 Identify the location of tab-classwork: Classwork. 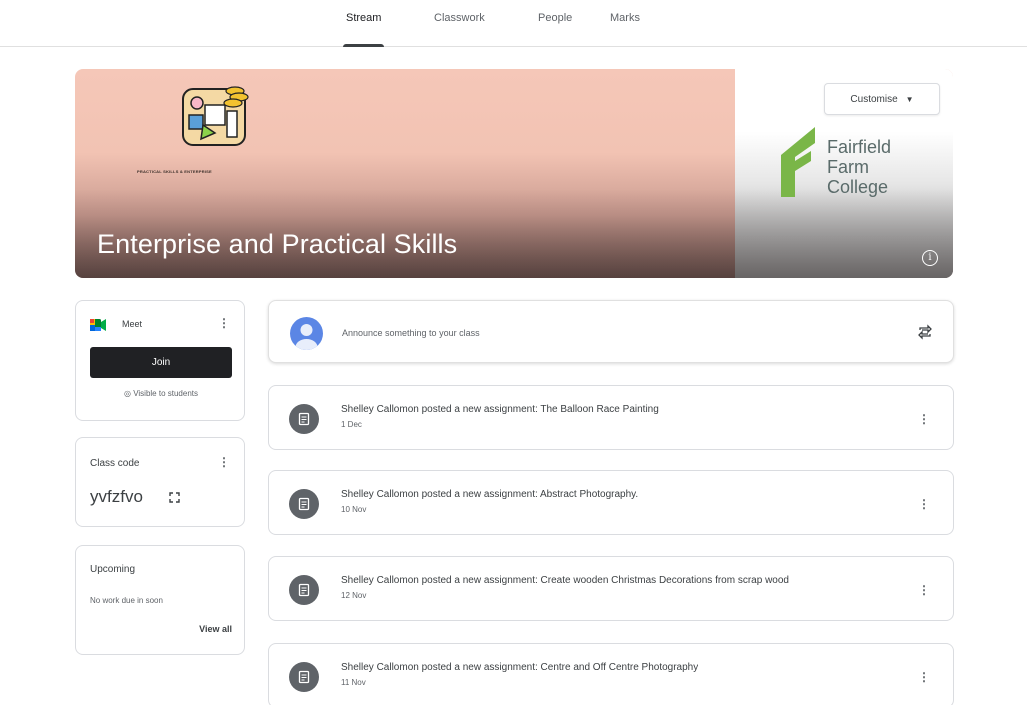
(459, 29).